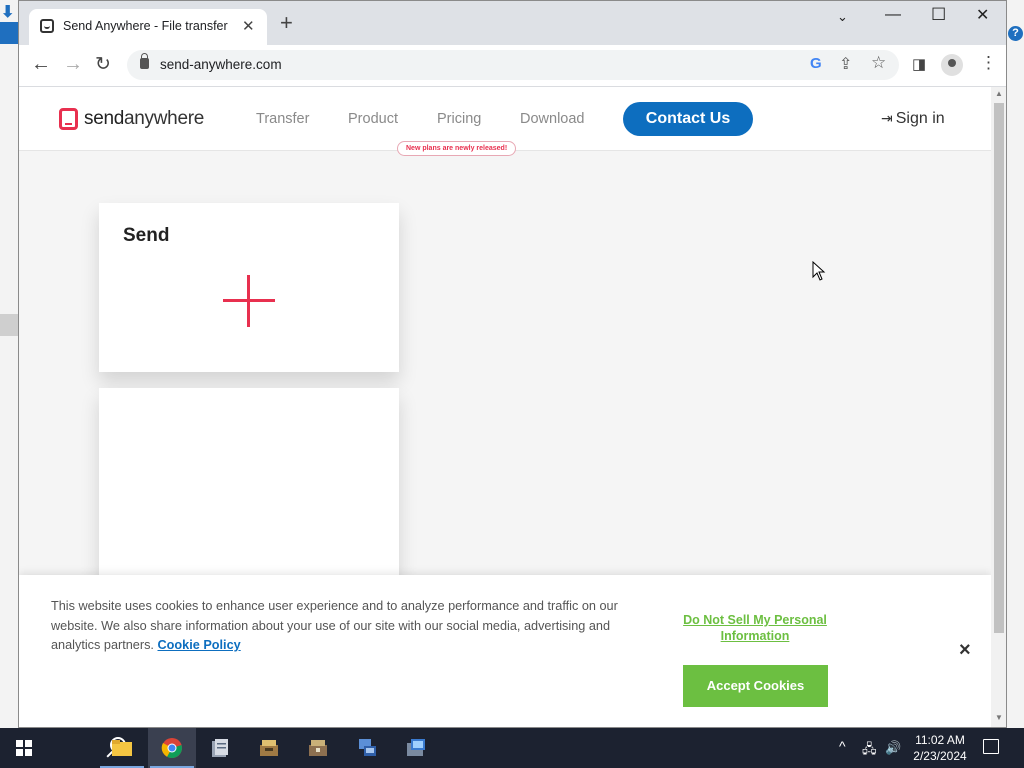  Describe the element at coordinates (282, 119) in the screenshot. I see `nav-transfer: Transfer` at that location.